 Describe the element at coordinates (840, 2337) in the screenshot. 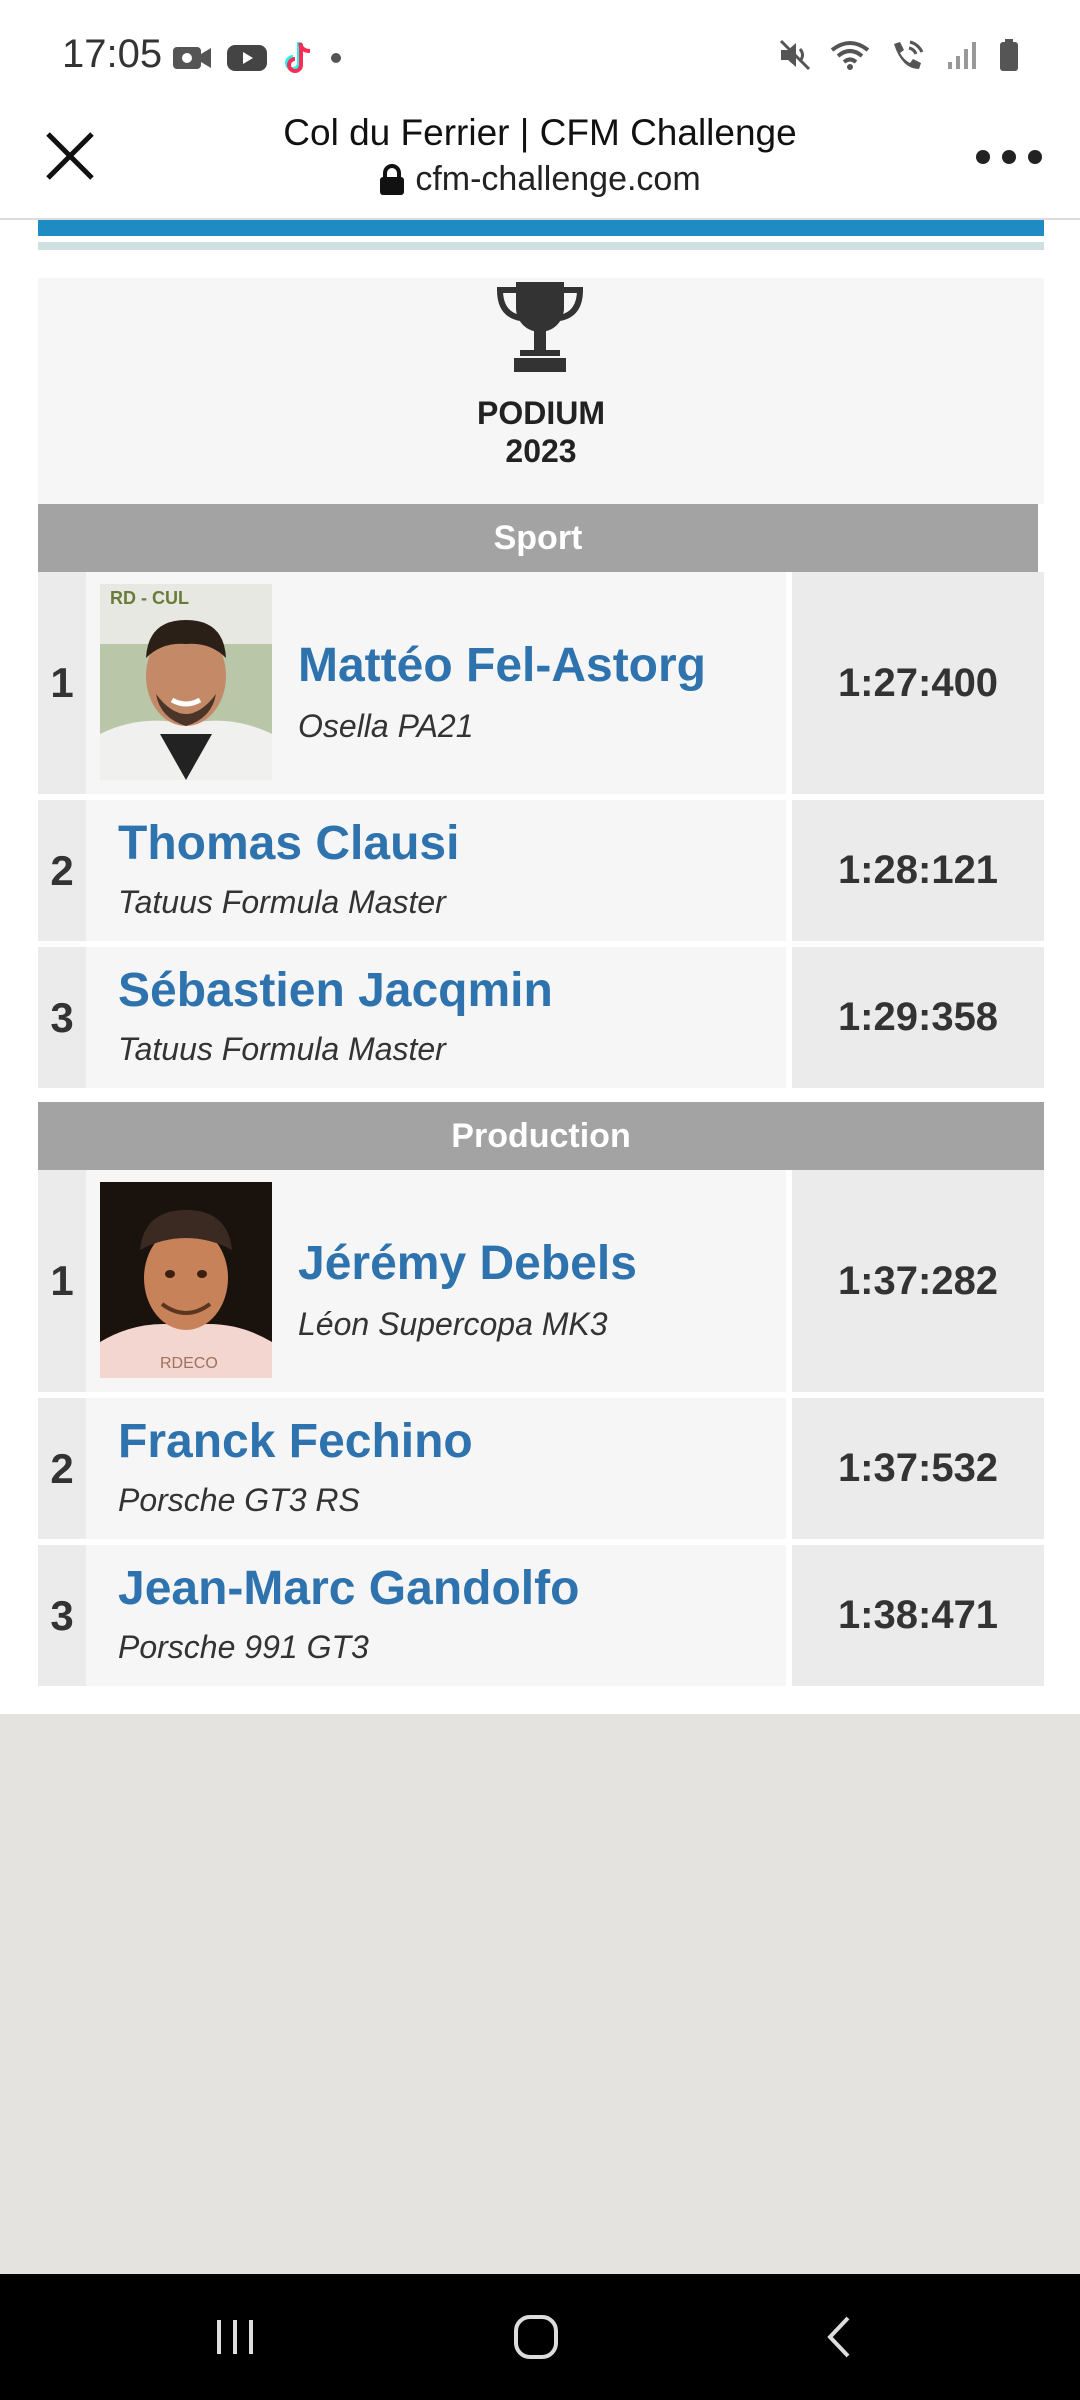

I see `back-icon` at that location.